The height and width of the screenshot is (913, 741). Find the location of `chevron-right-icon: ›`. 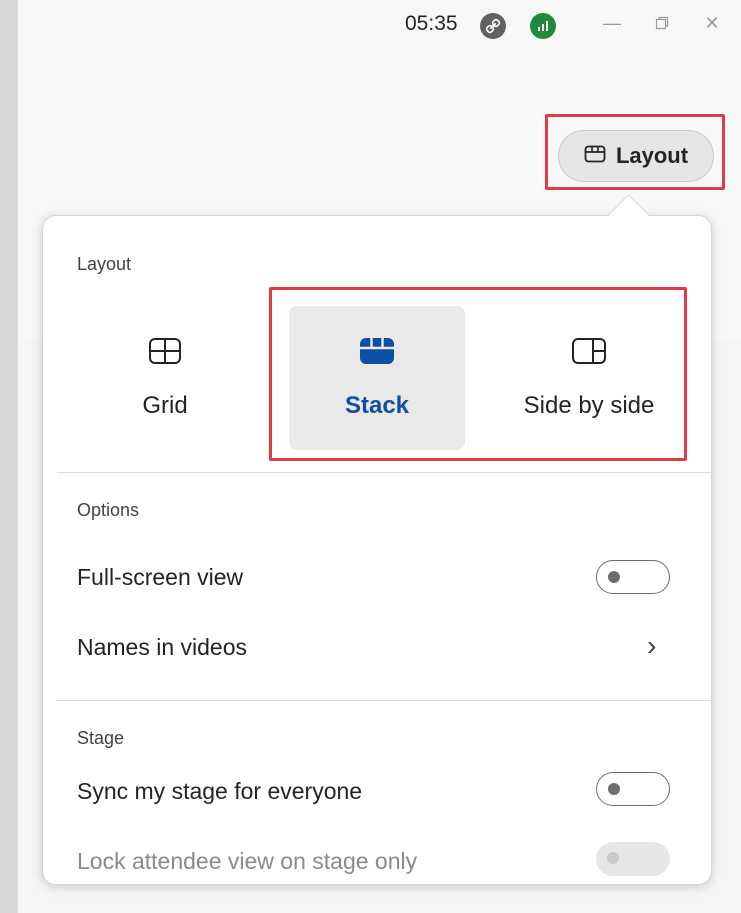

chevron-right-icon: › is located at coordinates (651, 646).